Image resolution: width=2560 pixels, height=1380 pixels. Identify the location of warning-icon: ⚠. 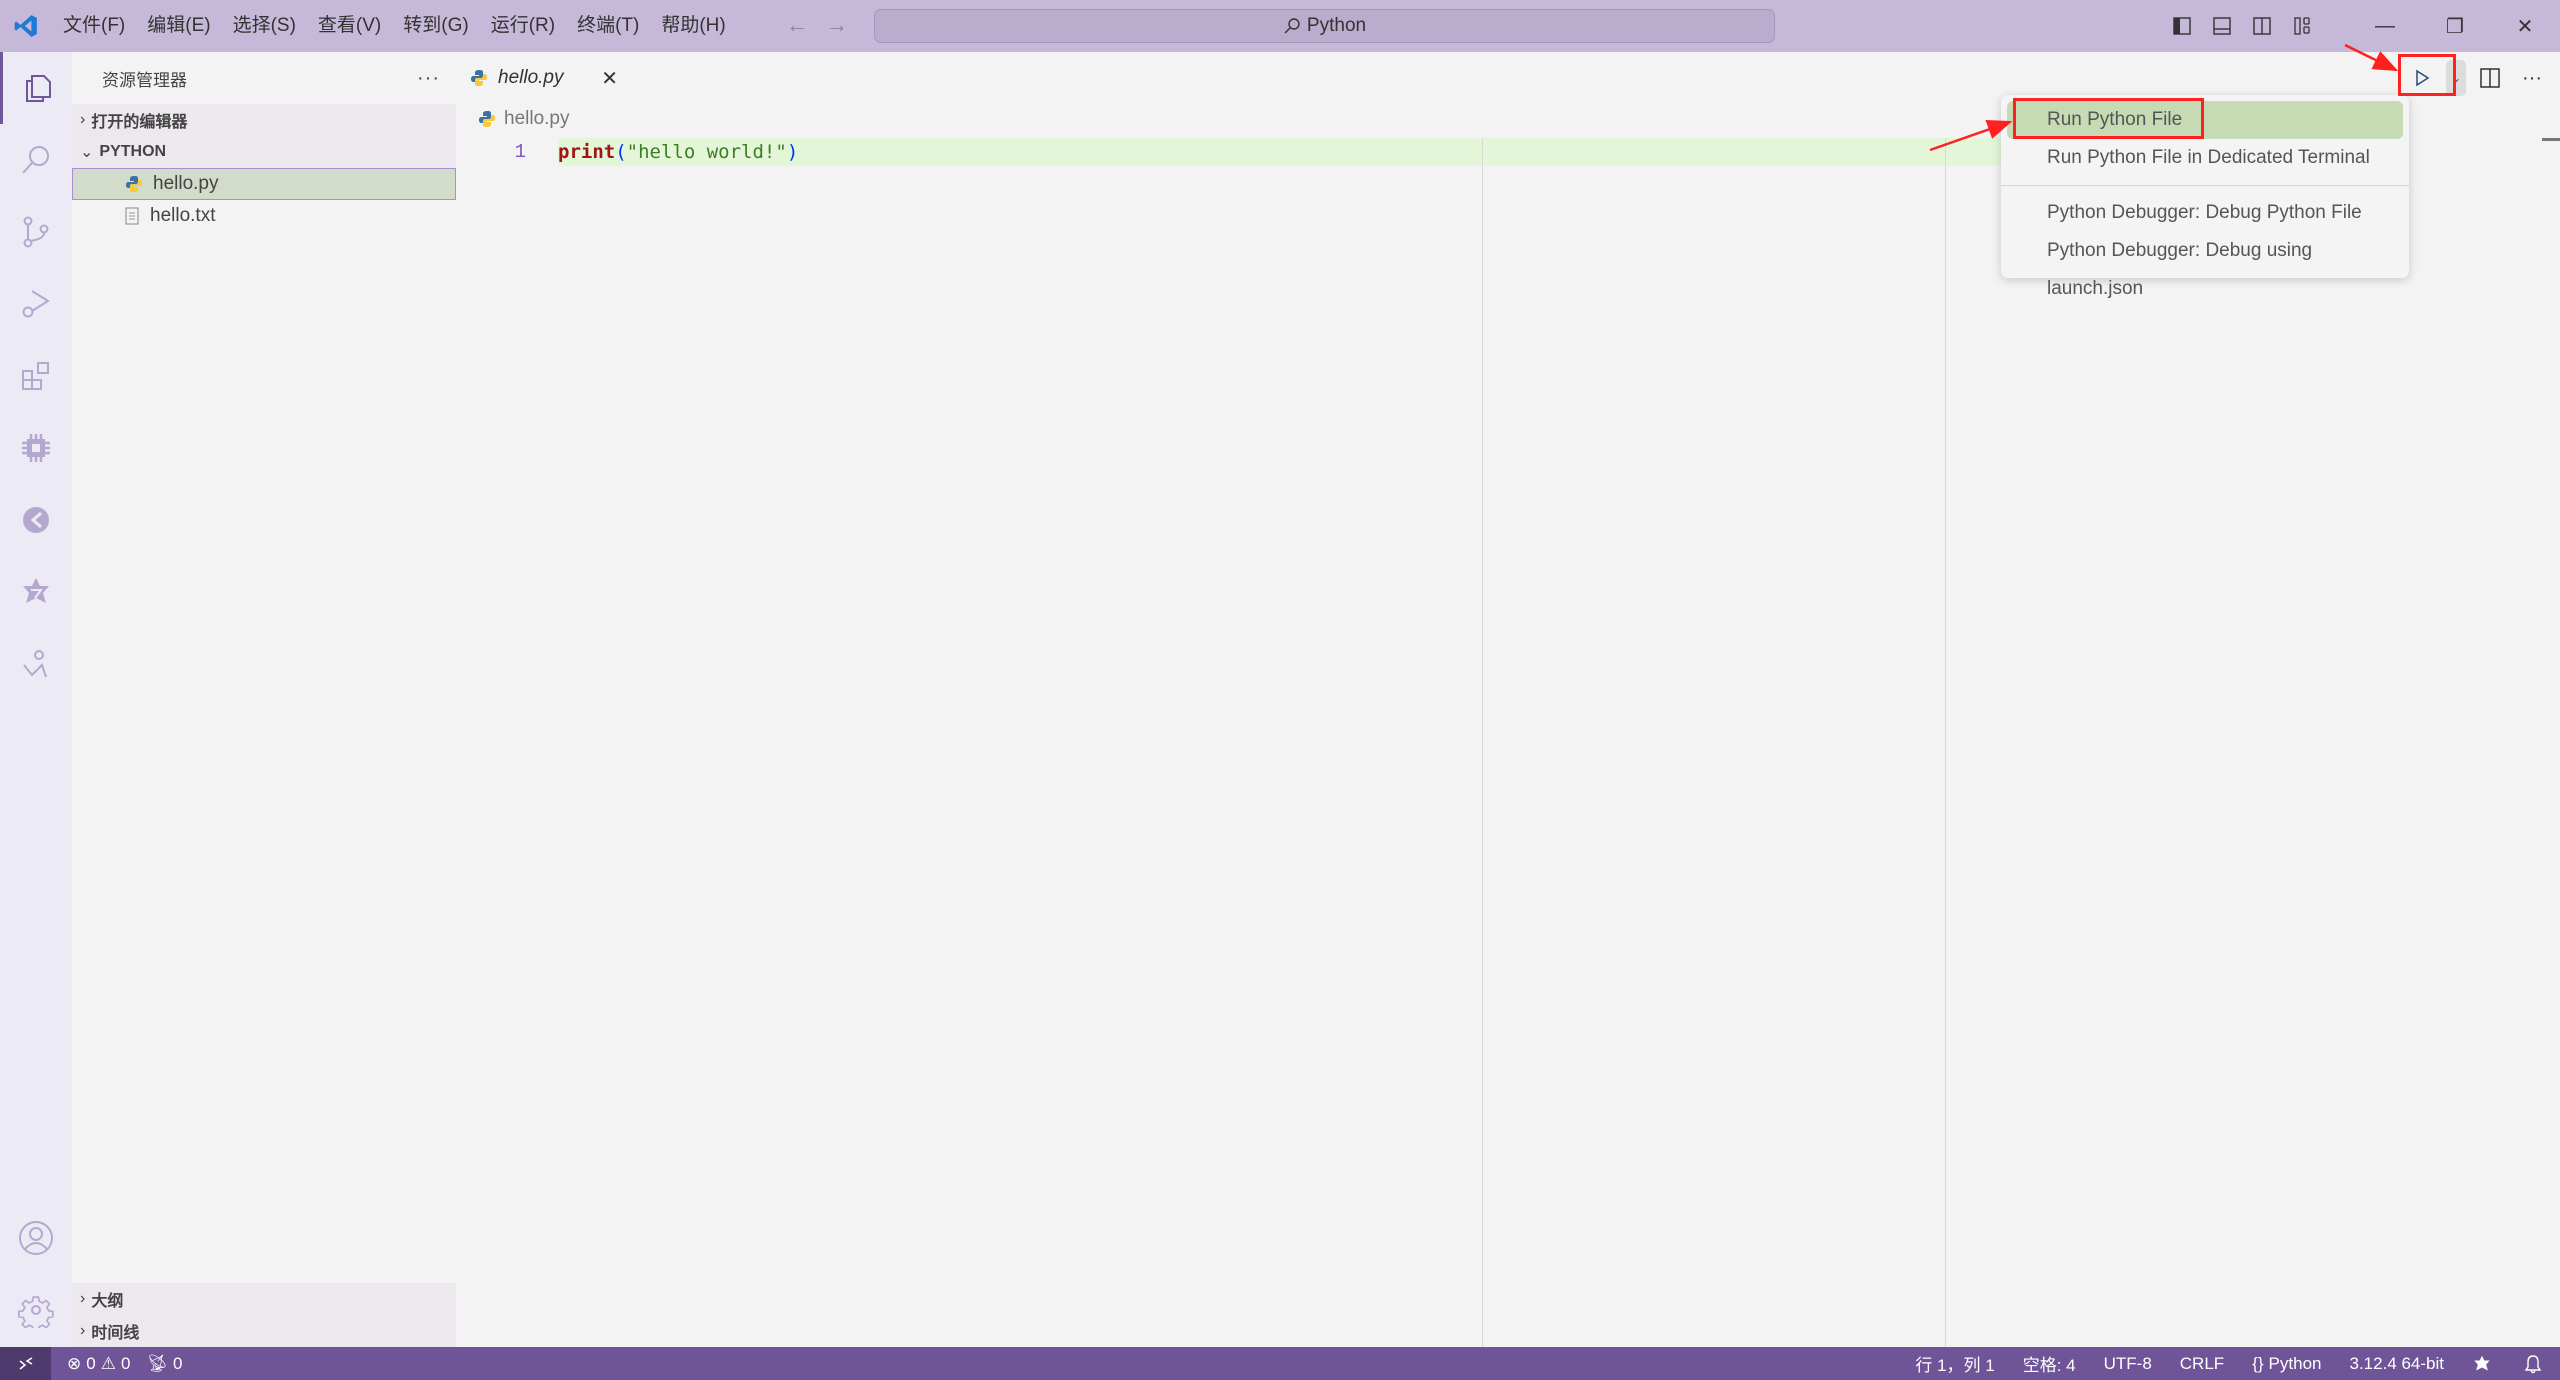
(108, 1363).